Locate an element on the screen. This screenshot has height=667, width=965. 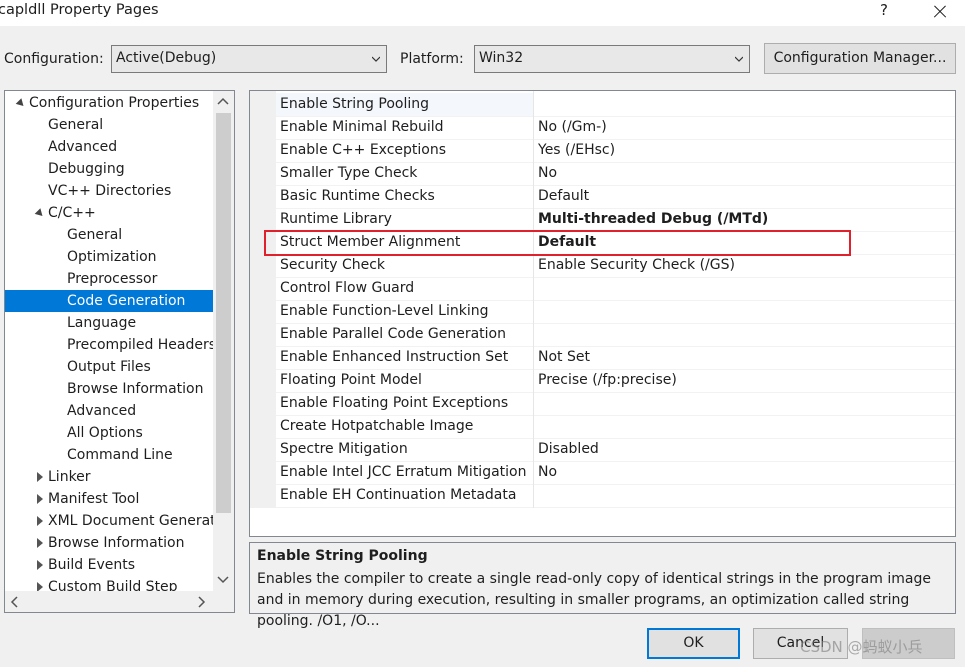
property-value: Enable Security Check (/GS) is located at coordinates (636, 265).